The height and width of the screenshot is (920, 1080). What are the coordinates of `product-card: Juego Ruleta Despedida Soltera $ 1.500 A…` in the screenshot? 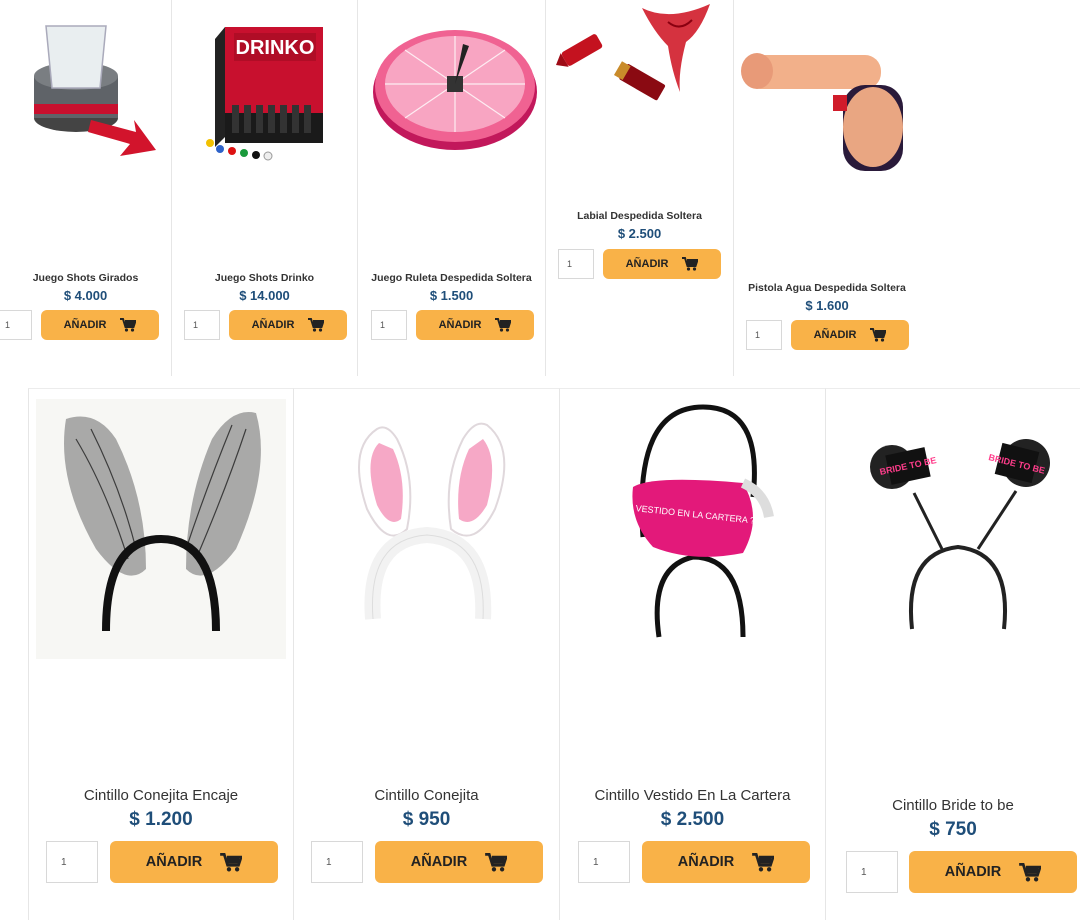 It's located at (452, 188).